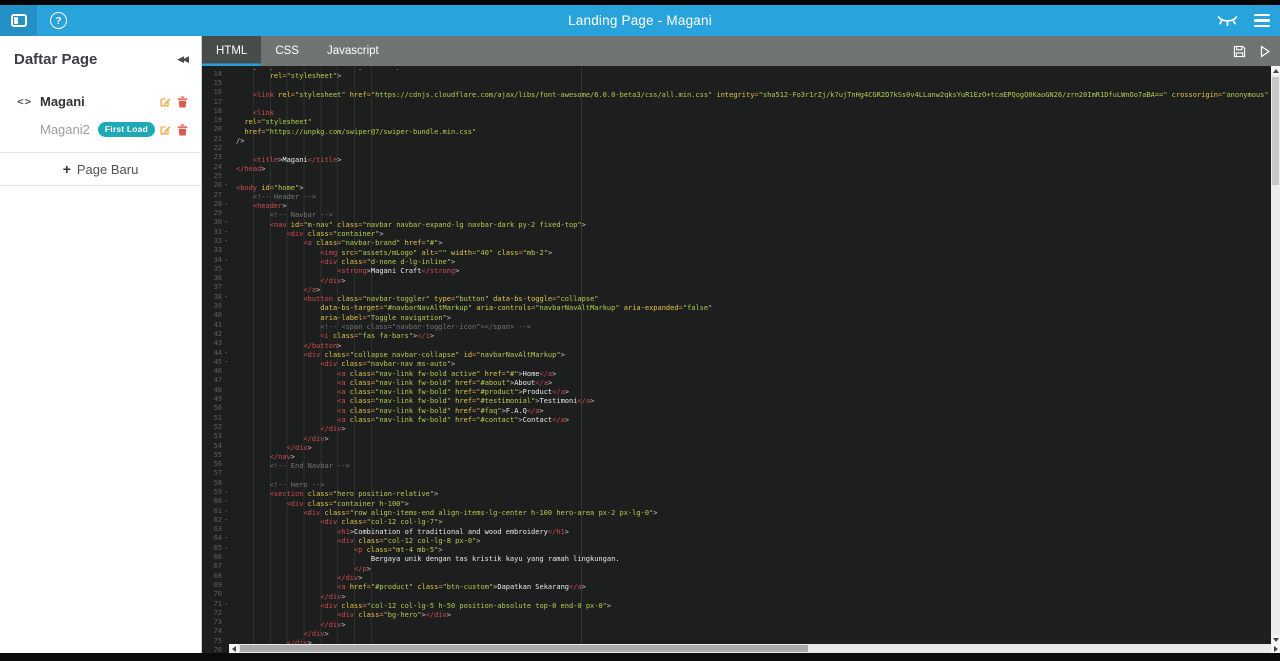 Image resolution: width=1280 pixels, height=661 pixels. Describe the element at coordinates (221, 538) in the screenshot. I see `line-number: 64-` at that location.